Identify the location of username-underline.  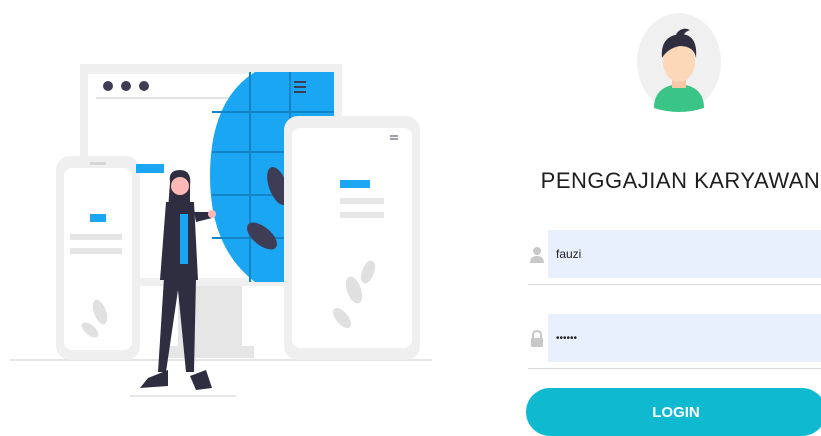
(674, 284).